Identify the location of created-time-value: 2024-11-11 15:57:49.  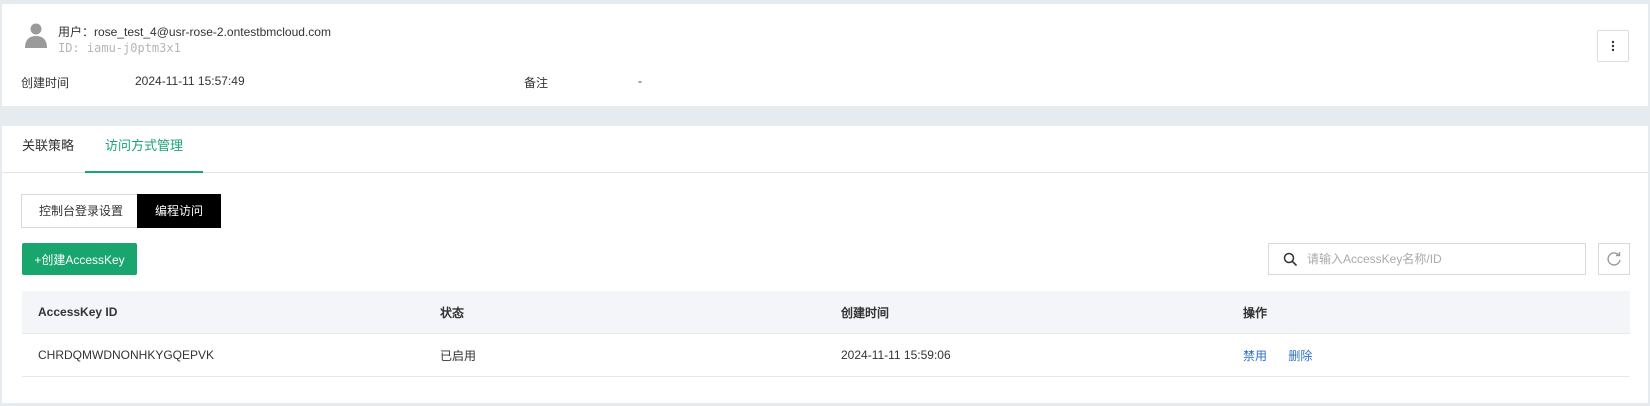
(190, 81).